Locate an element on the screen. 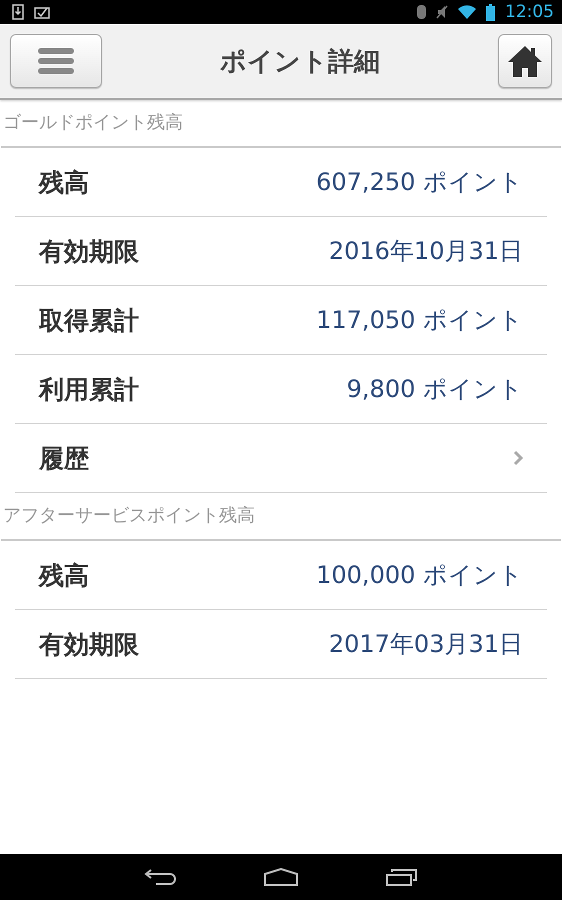 The image size is (562, 900). row-value: 117,050 ポイント is located at coordinates (419, 320).